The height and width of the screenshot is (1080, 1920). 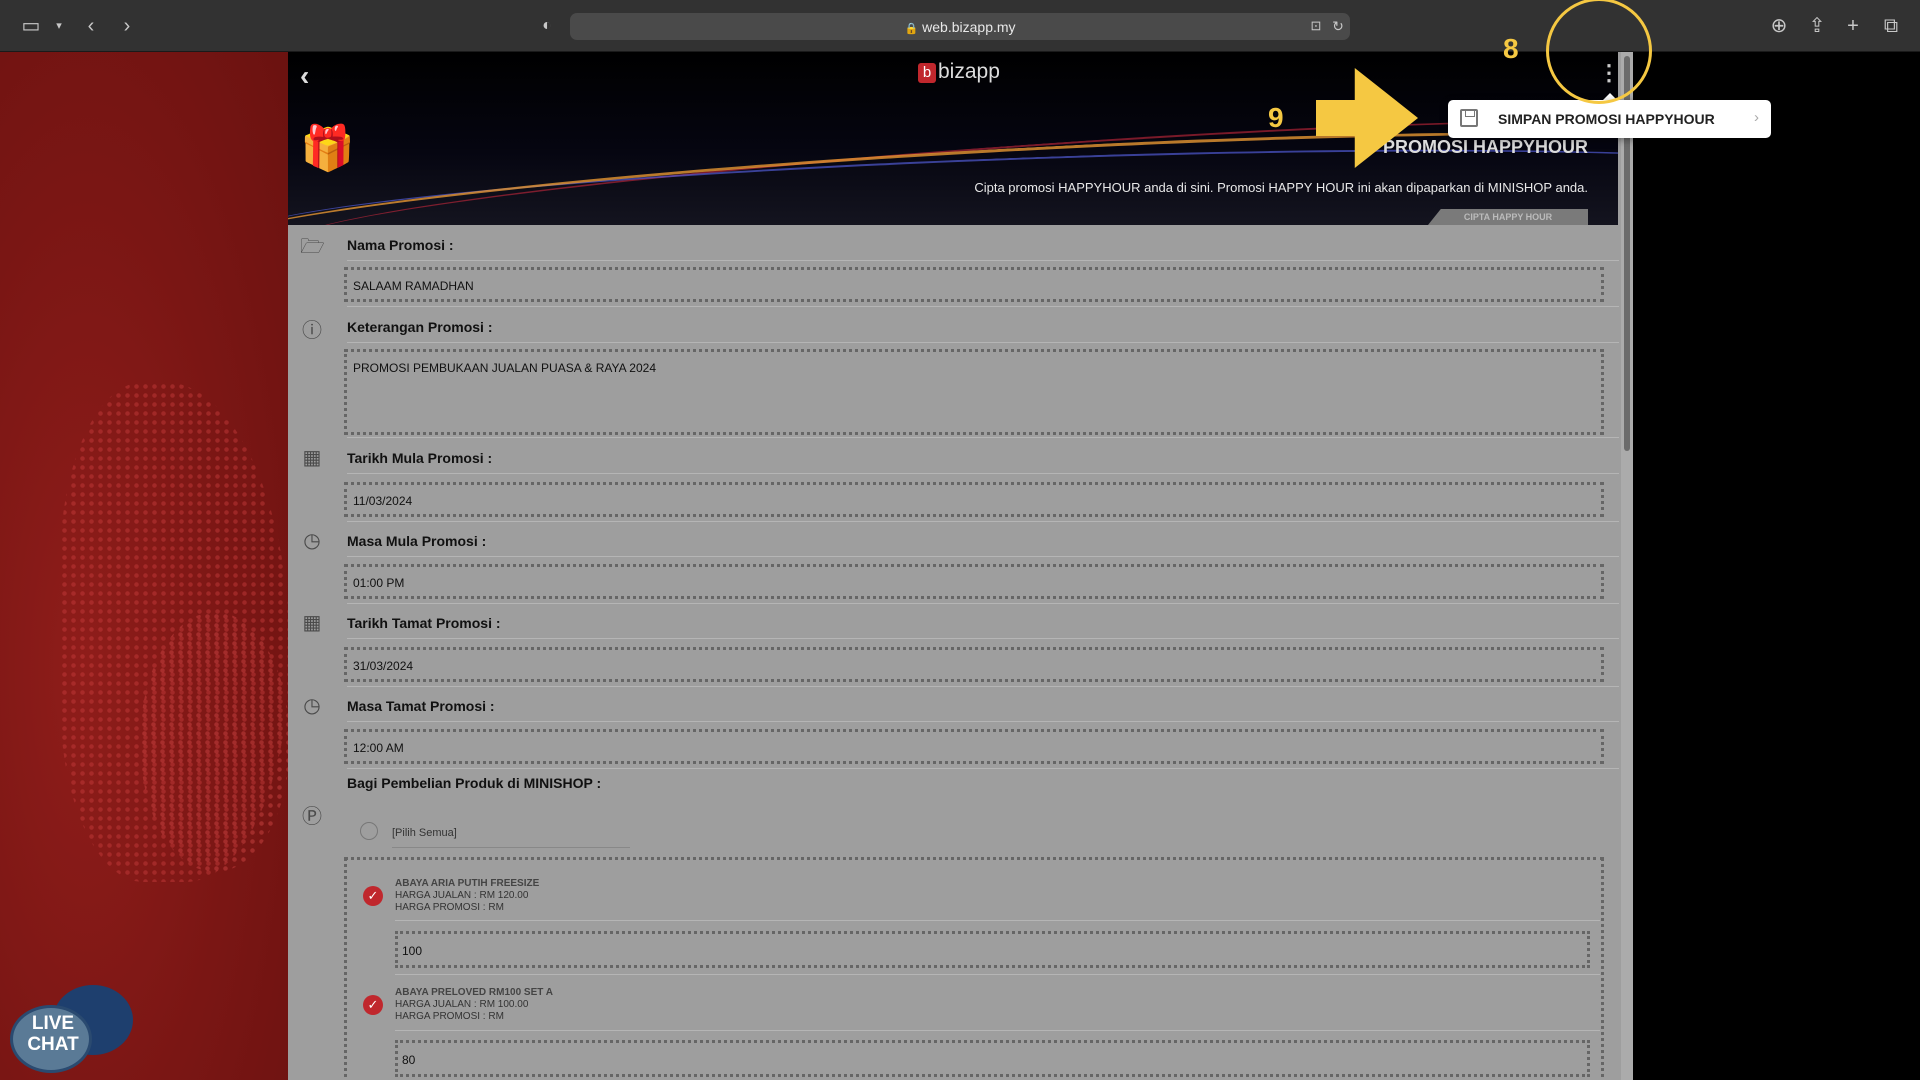 I want to click on highlight-circle, so click(x=1599, y=52).